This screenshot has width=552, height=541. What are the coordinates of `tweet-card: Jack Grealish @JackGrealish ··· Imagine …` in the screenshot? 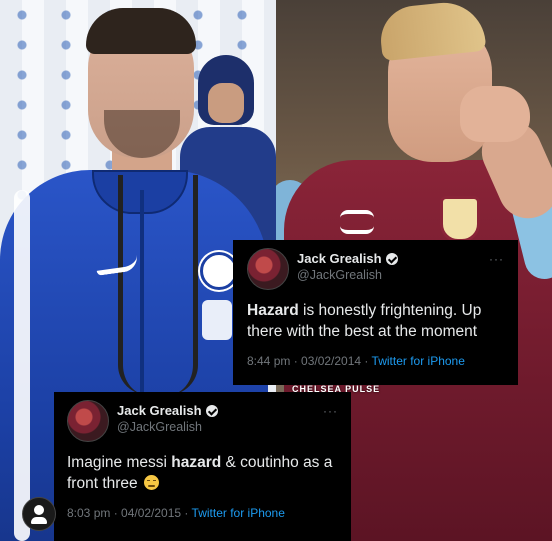 It's located at (202, 466).